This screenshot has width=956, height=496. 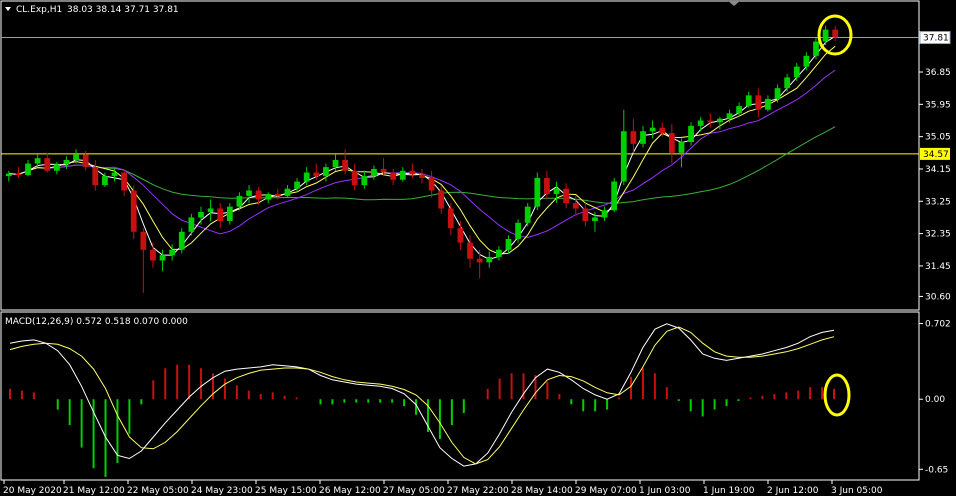 What do you see at coordinates (350, 491) in the screenshot?
I see `x-tick-label: 26 May 12:00` at bounding box center [350, 491].